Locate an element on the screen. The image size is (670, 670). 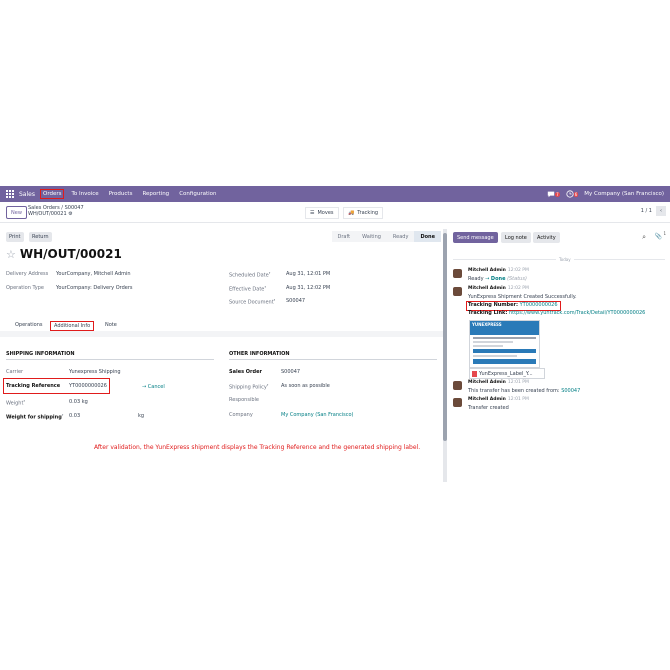
message-author: Mitchell Admin 12:02 PM is located at coordinates (498, 288).